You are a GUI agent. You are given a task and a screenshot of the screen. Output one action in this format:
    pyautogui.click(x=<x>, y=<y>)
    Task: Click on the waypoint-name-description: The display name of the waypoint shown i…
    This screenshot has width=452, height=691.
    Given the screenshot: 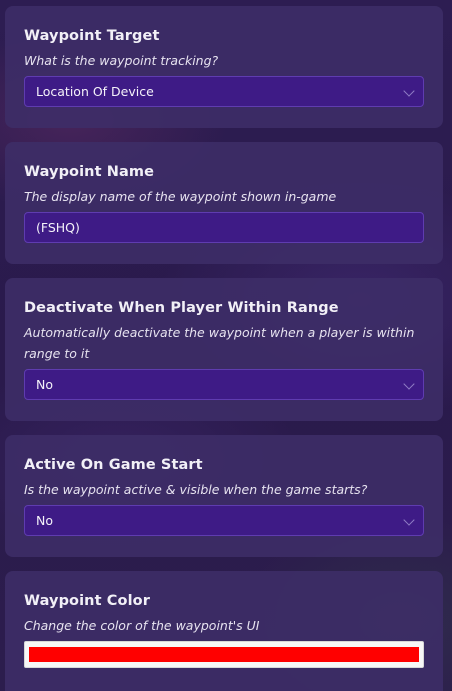 What is the action you would take?
    pyautogui.click(x=180, y=196)
    